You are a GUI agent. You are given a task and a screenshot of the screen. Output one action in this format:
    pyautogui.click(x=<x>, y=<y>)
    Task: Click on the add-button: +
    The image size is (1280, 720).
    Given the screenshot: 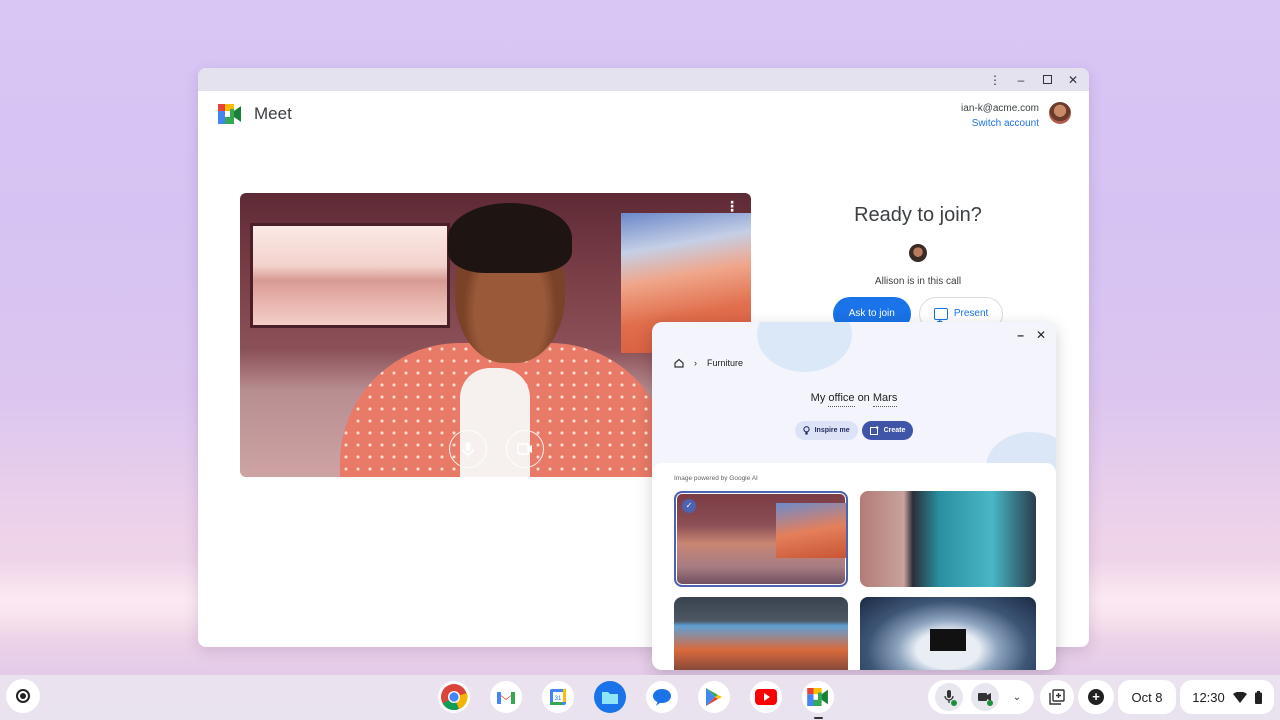 What is the action you would take?
    pyautogui.click(x=1096, y=697)
    